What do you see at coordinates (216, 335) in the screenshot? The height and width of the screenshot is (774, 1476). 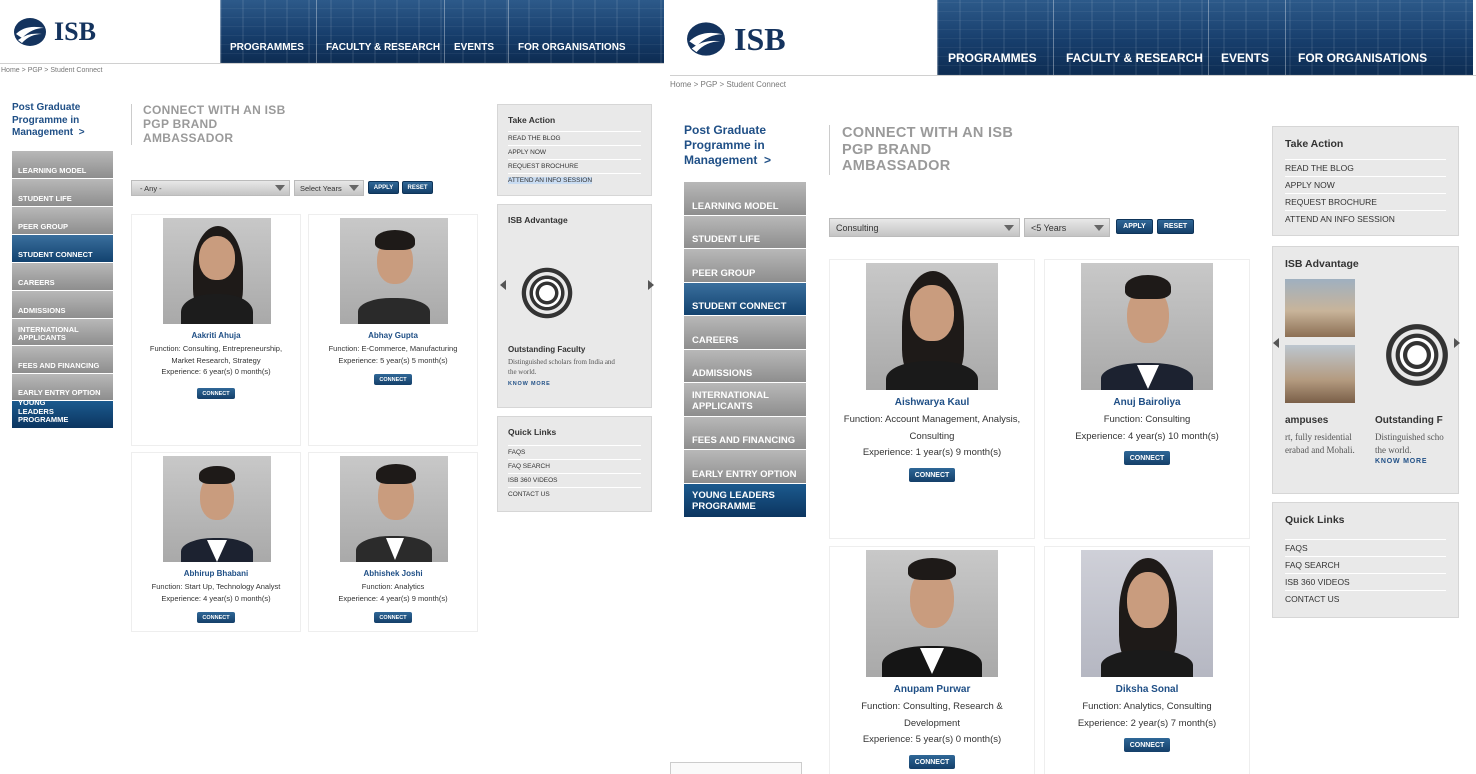 I see `ambassador-name: Aakriti Ahuja` at bounding box center [216, 335].